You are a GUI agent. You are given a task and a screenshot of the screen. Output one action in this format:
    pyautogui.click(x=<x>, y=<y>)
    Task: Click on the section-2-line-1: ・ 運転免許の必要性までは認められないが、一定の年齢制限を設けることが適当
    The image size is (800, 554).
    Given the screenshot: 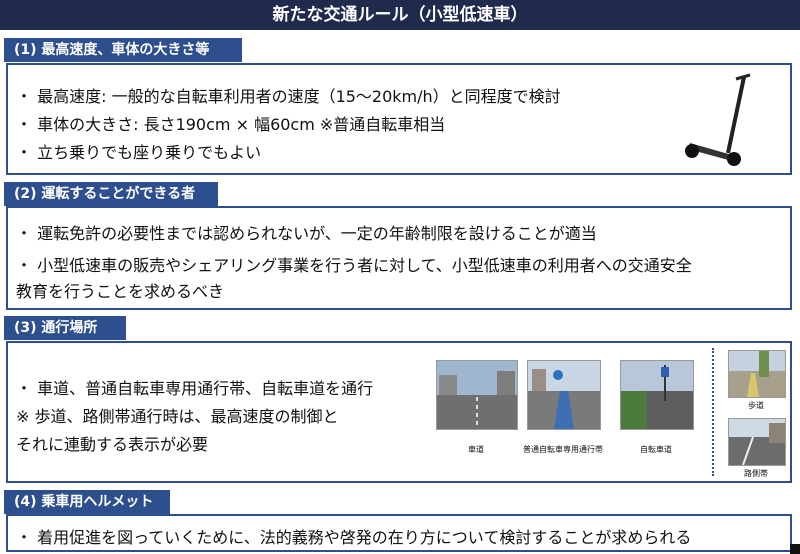 What is the action you would take?
    pyautogui.click(x=306, y=233)
    